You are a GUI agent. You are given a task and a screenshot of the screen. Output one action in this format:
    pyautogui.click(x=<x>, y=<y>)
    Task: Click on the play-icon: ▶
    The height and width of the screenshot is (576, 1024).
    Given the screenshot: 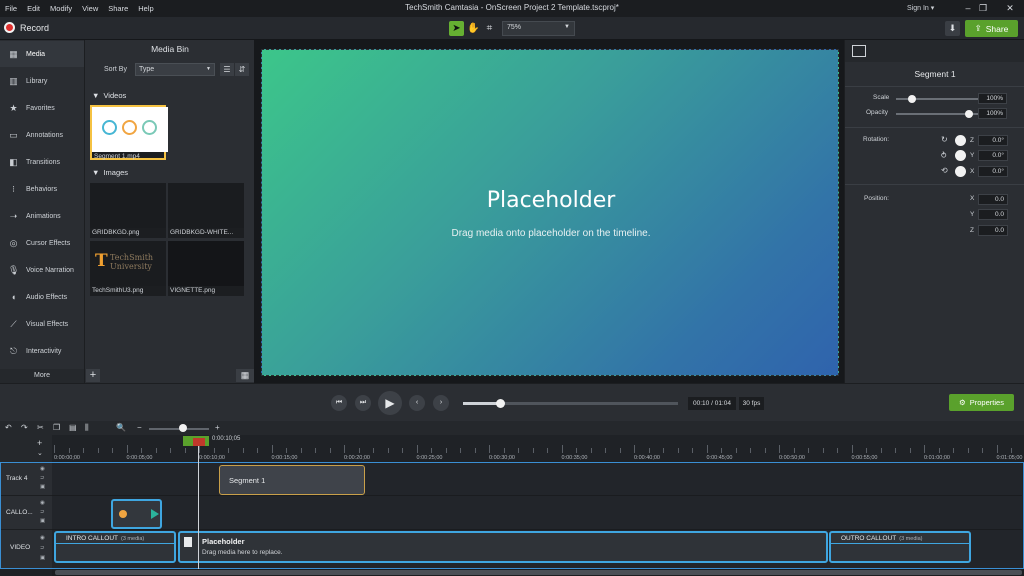 What is the action you would take?
    pyautogui.click(x=390, y=403)
    